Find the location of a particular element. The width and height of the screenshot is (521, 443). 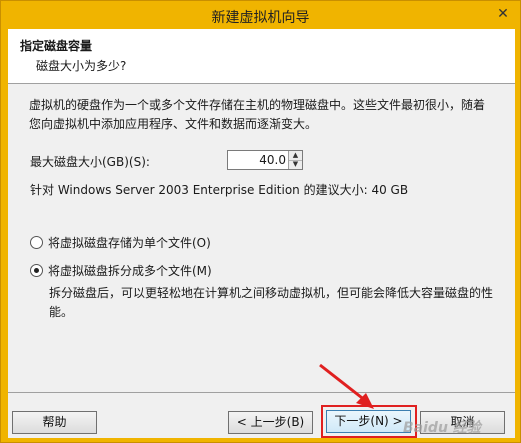

max-disk-size-value: 40.0 is located at coordinates (272, 160).